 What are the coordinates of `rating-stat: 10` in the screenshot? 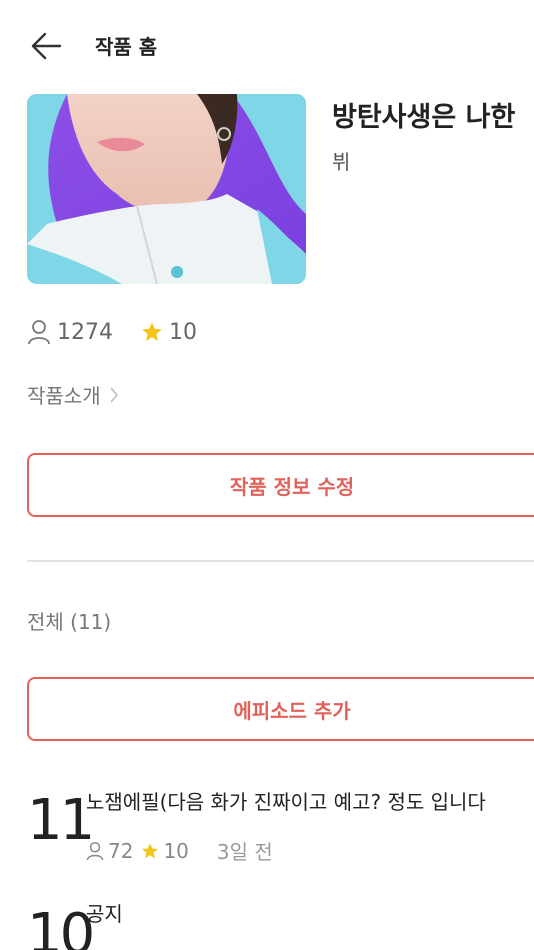 It's located at (169, 332).